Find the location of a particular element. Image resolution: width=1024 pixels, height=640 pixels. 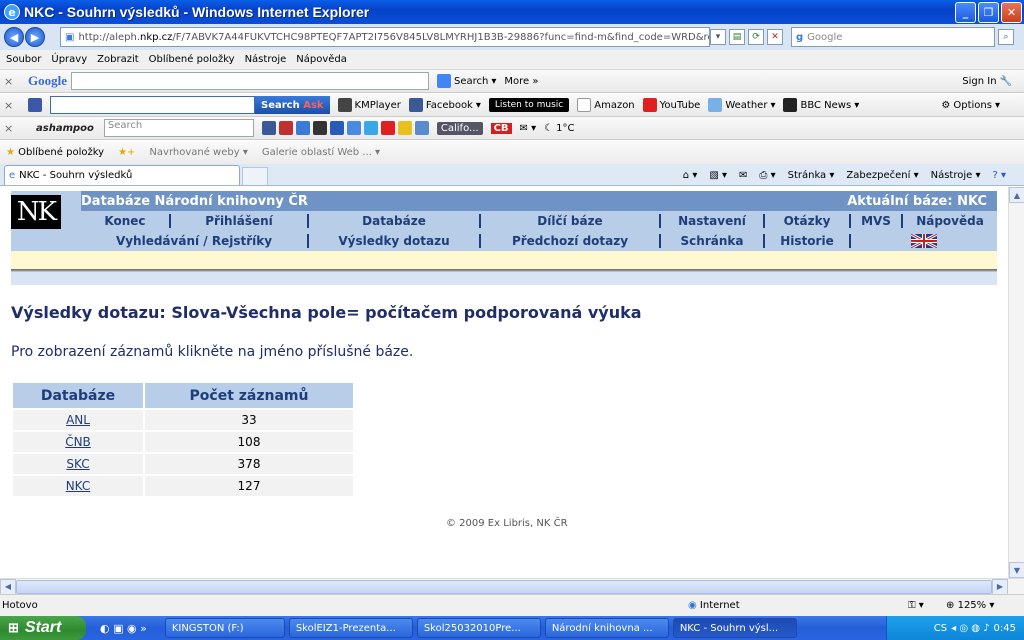

help-icon: ? ▾ is located at coordinates (999, 175).